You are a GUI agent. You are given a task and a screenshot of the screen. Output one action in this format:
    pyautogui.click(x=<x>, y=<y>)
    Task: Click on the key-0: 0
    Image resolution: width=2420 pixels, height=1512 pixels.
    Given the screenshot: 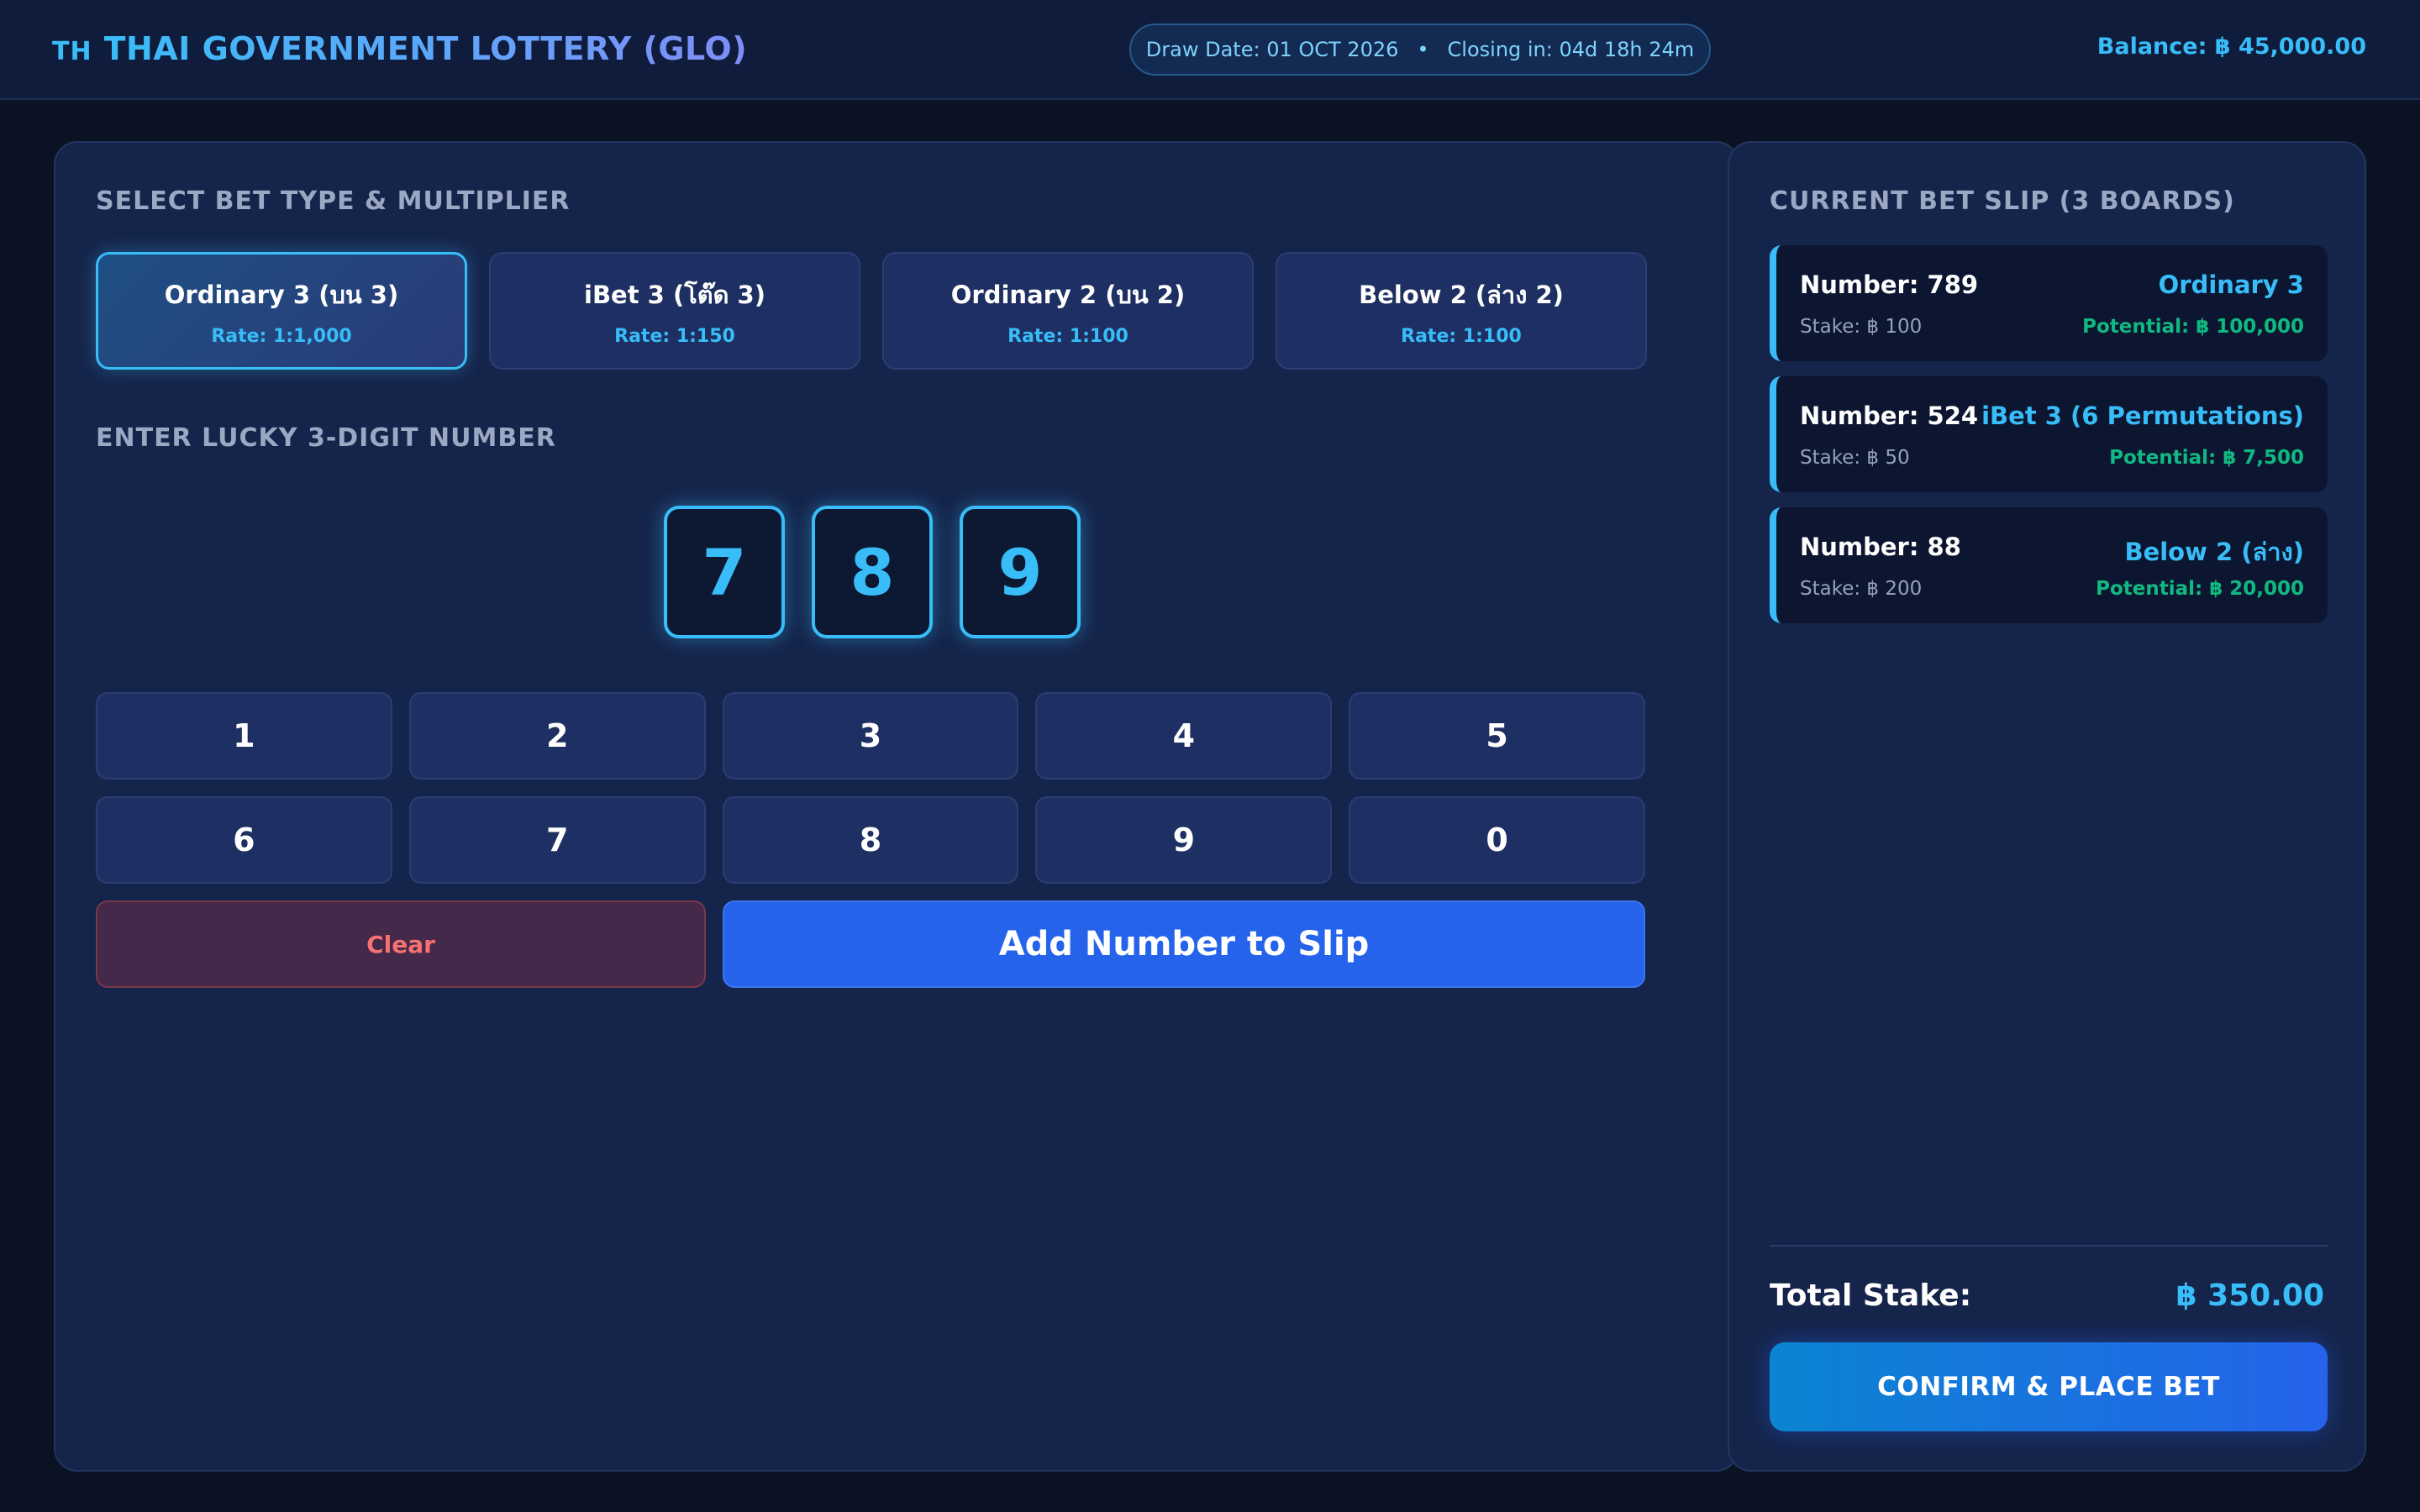 What is the action you would take?
    pyautogui.click(x=1497, y=840)
    